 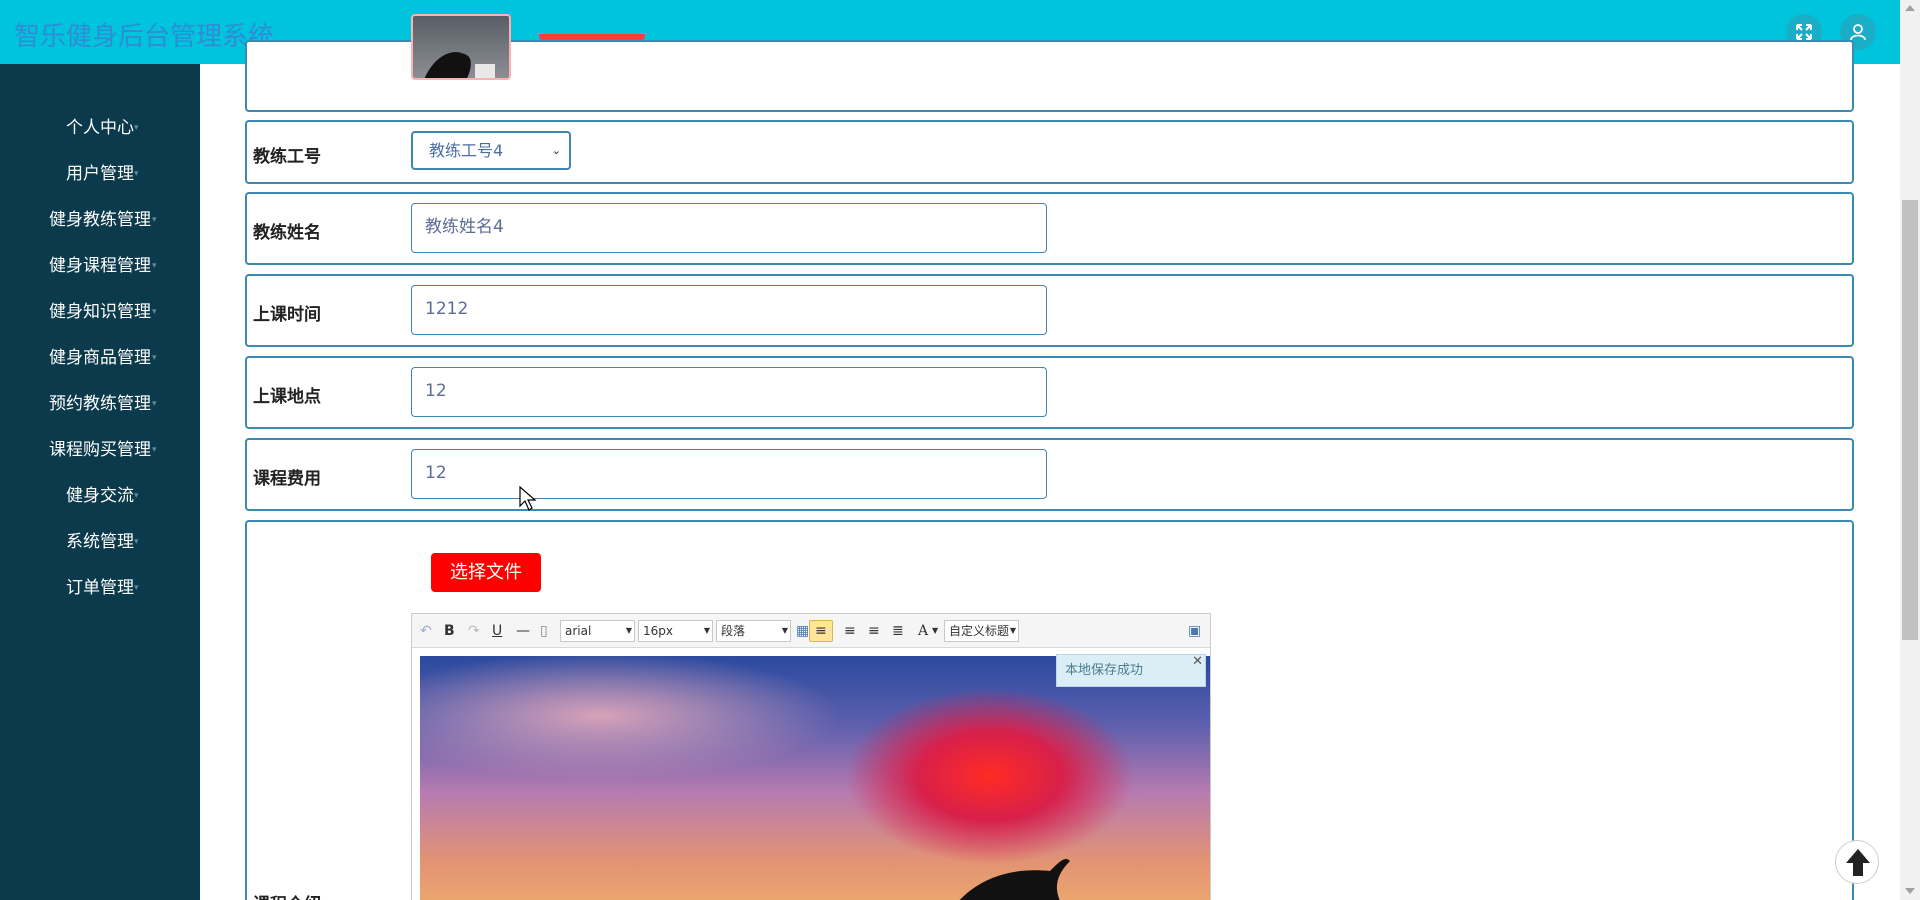 I want to click on close-icon: ✕, so click(x=1197, y=661).